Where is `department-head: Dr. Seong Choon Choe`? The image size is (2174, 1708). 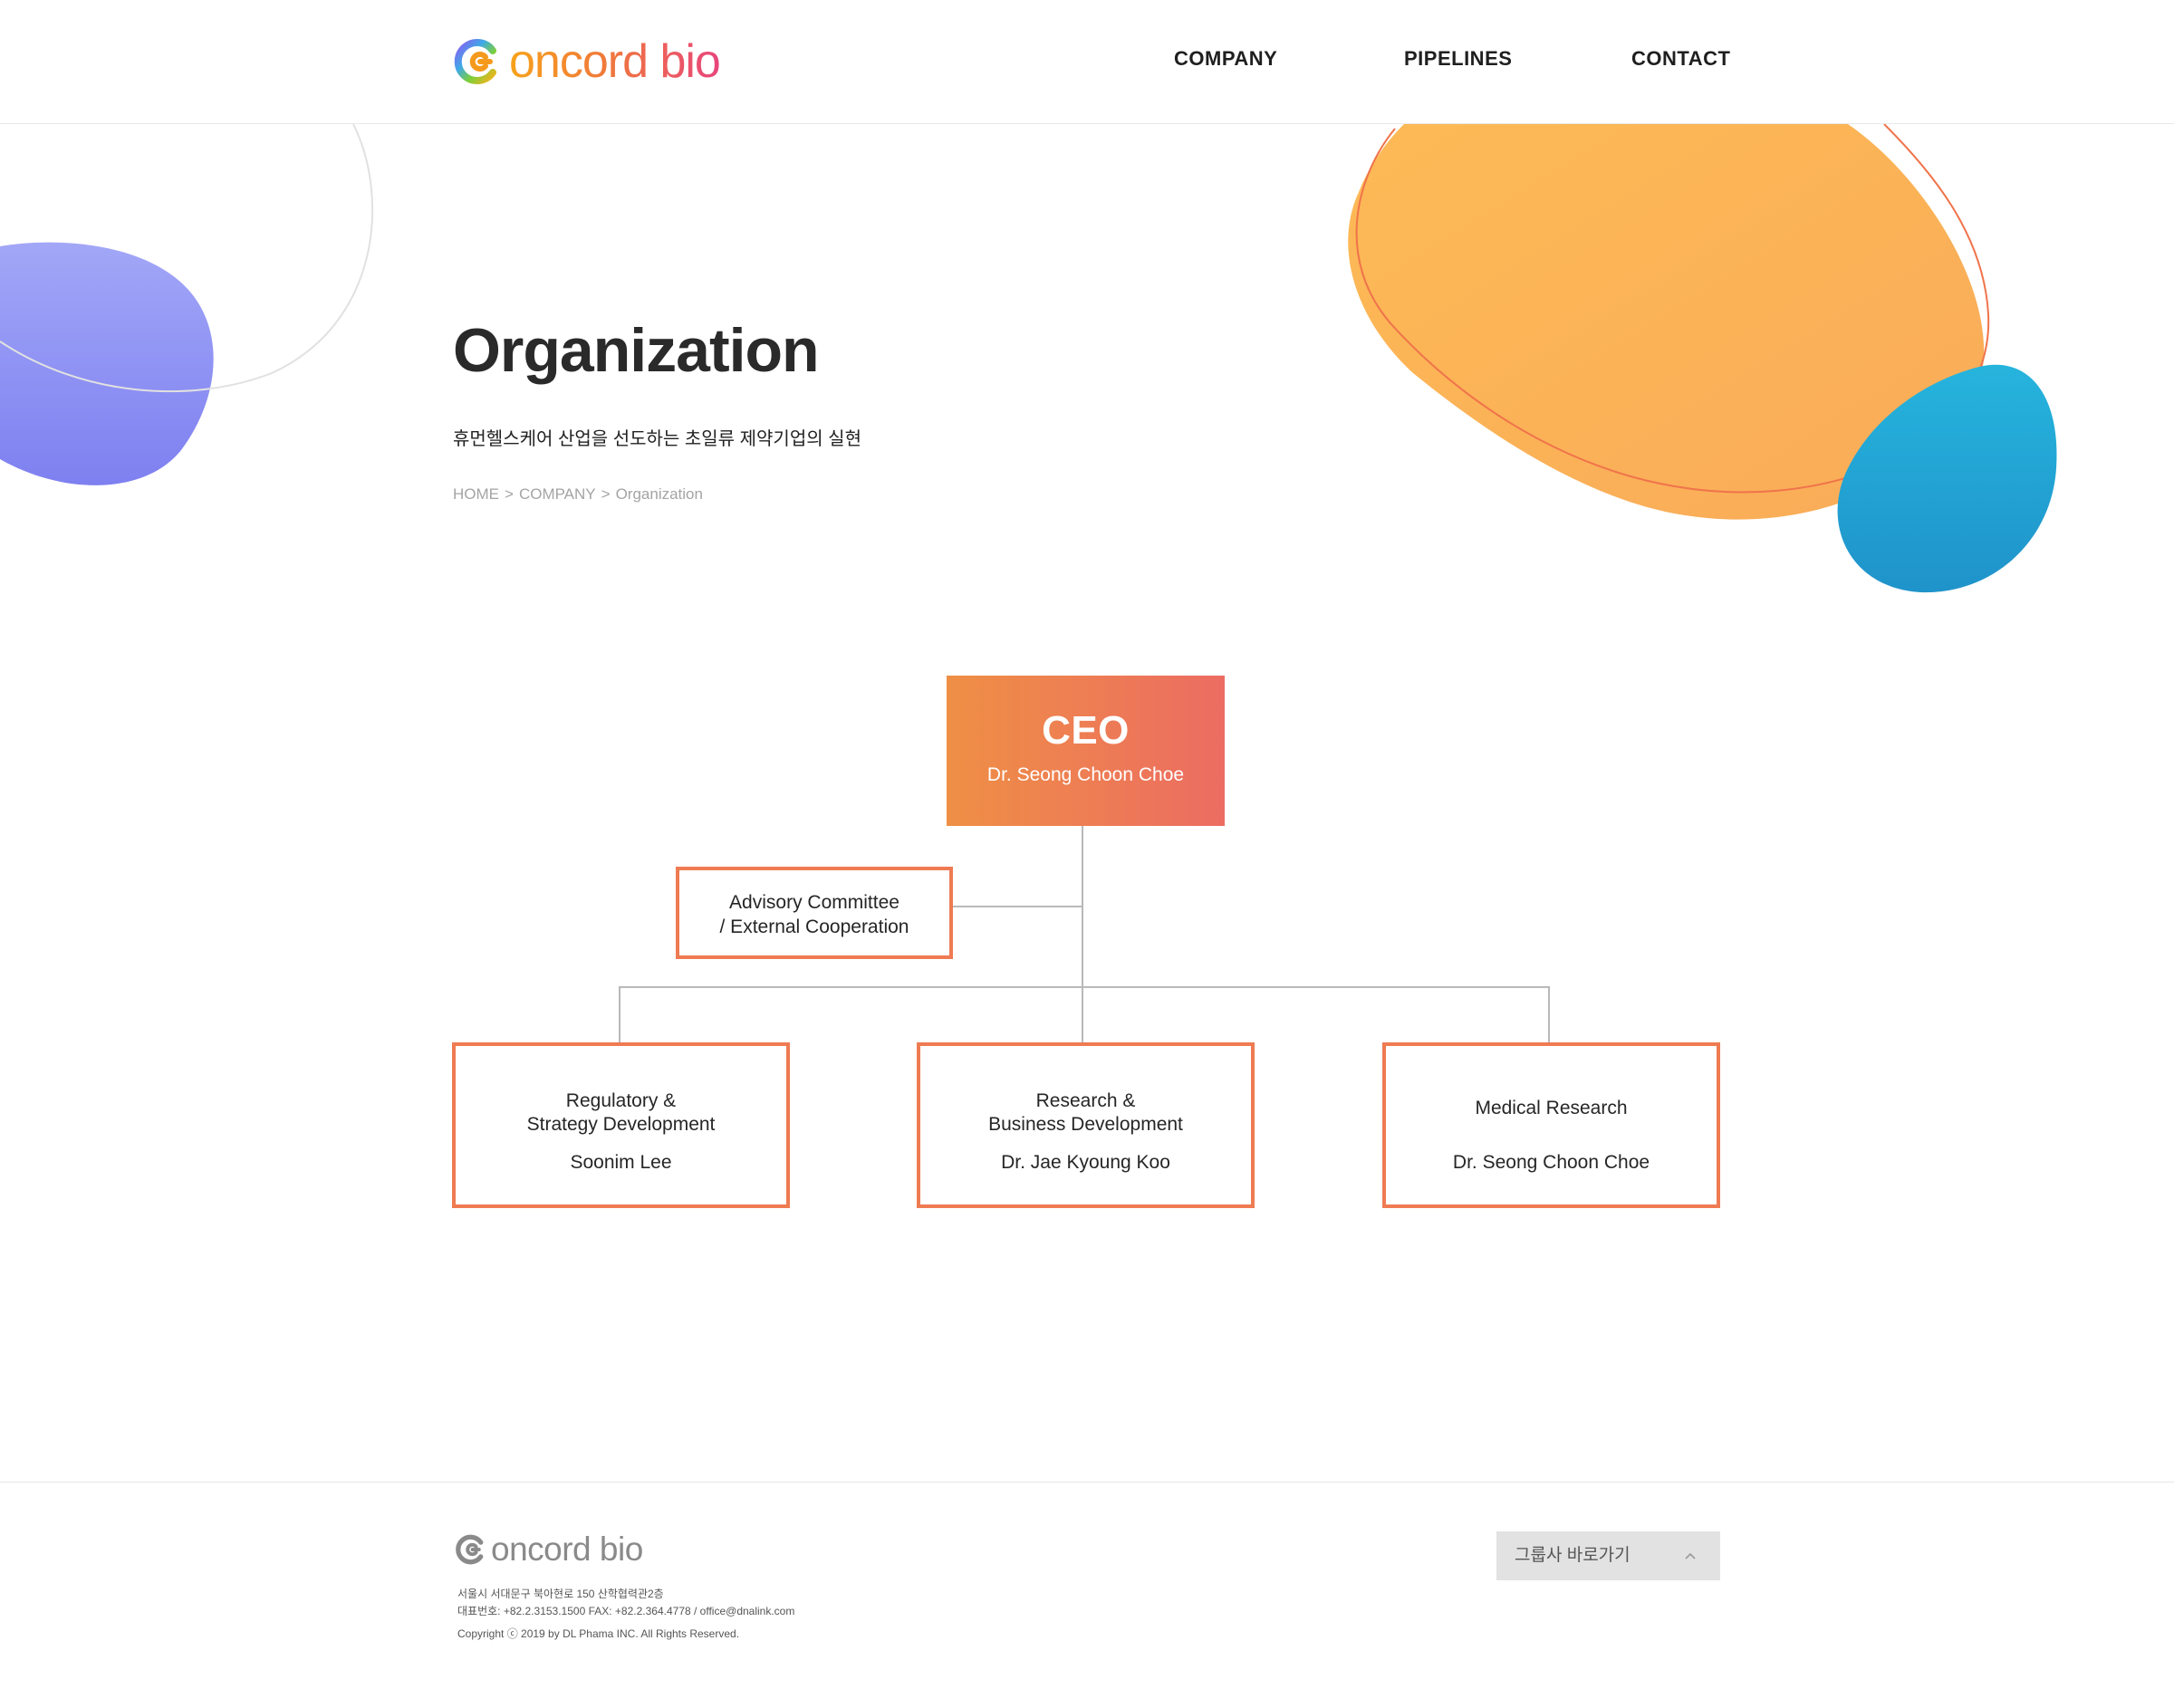 department-head: Dr. Seong Choon Choe is located at coordinates (1551, 1162).